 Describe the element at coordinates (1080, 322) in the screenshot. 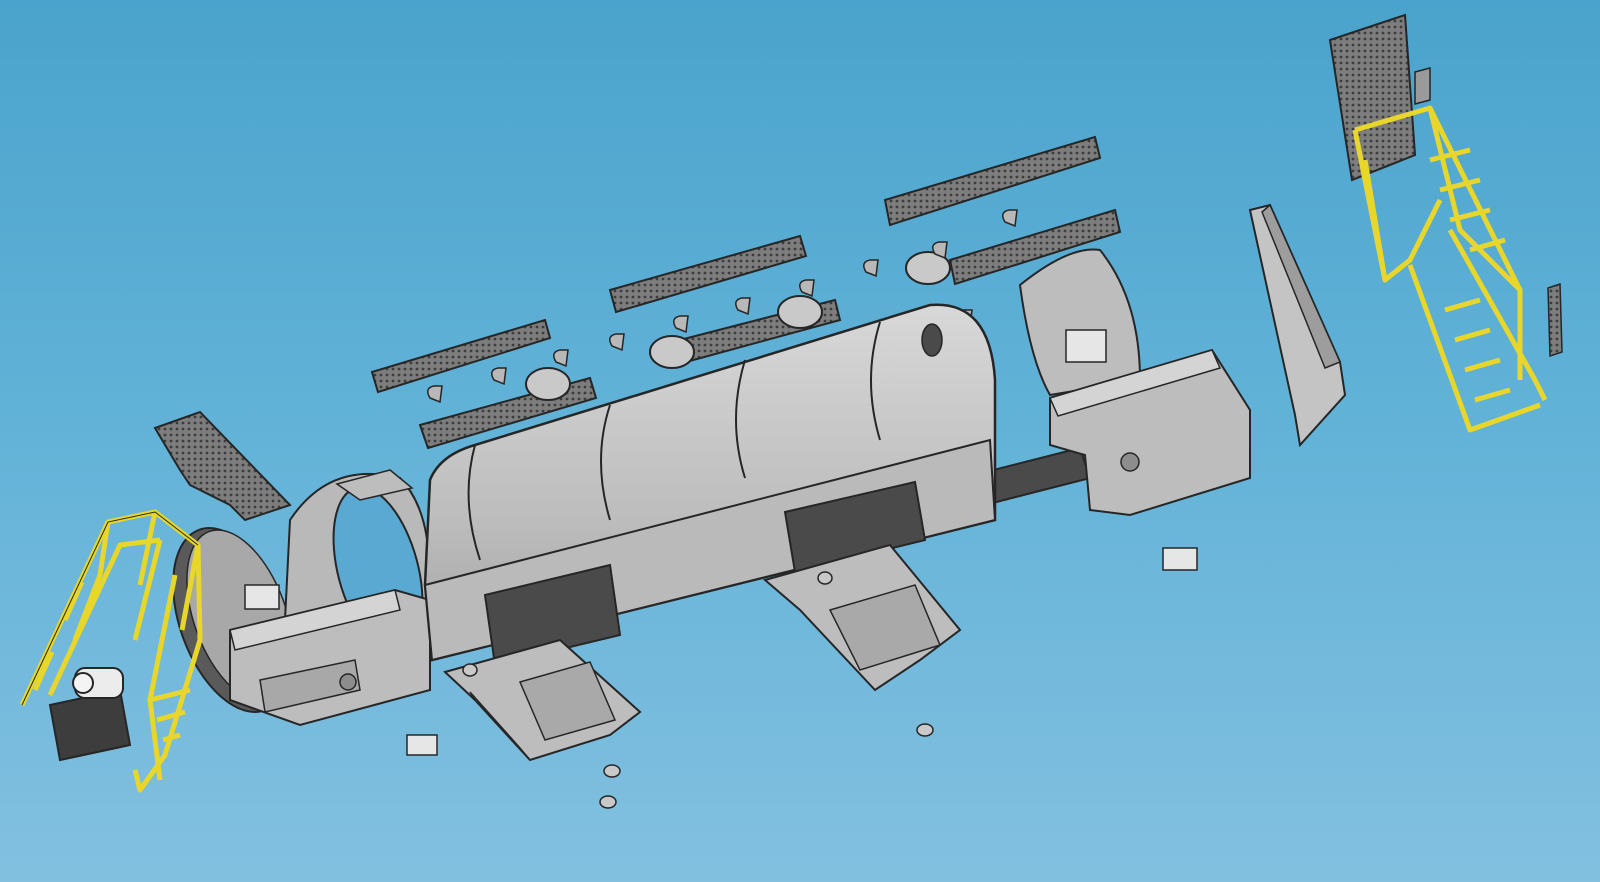

I see `rear-ring-housing` at that location.